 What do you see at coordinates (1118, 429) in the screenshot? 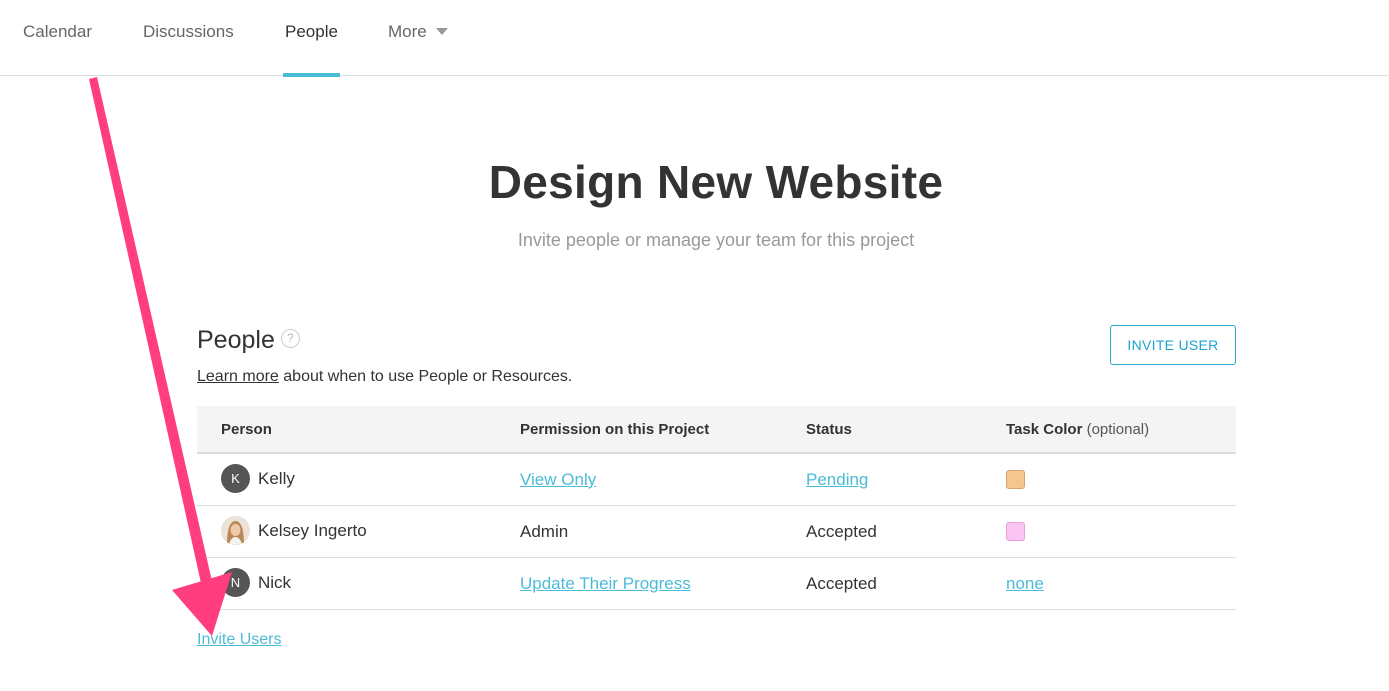
I see `task-color-optional-note: (optional)` at bounding box center [1118, 429].